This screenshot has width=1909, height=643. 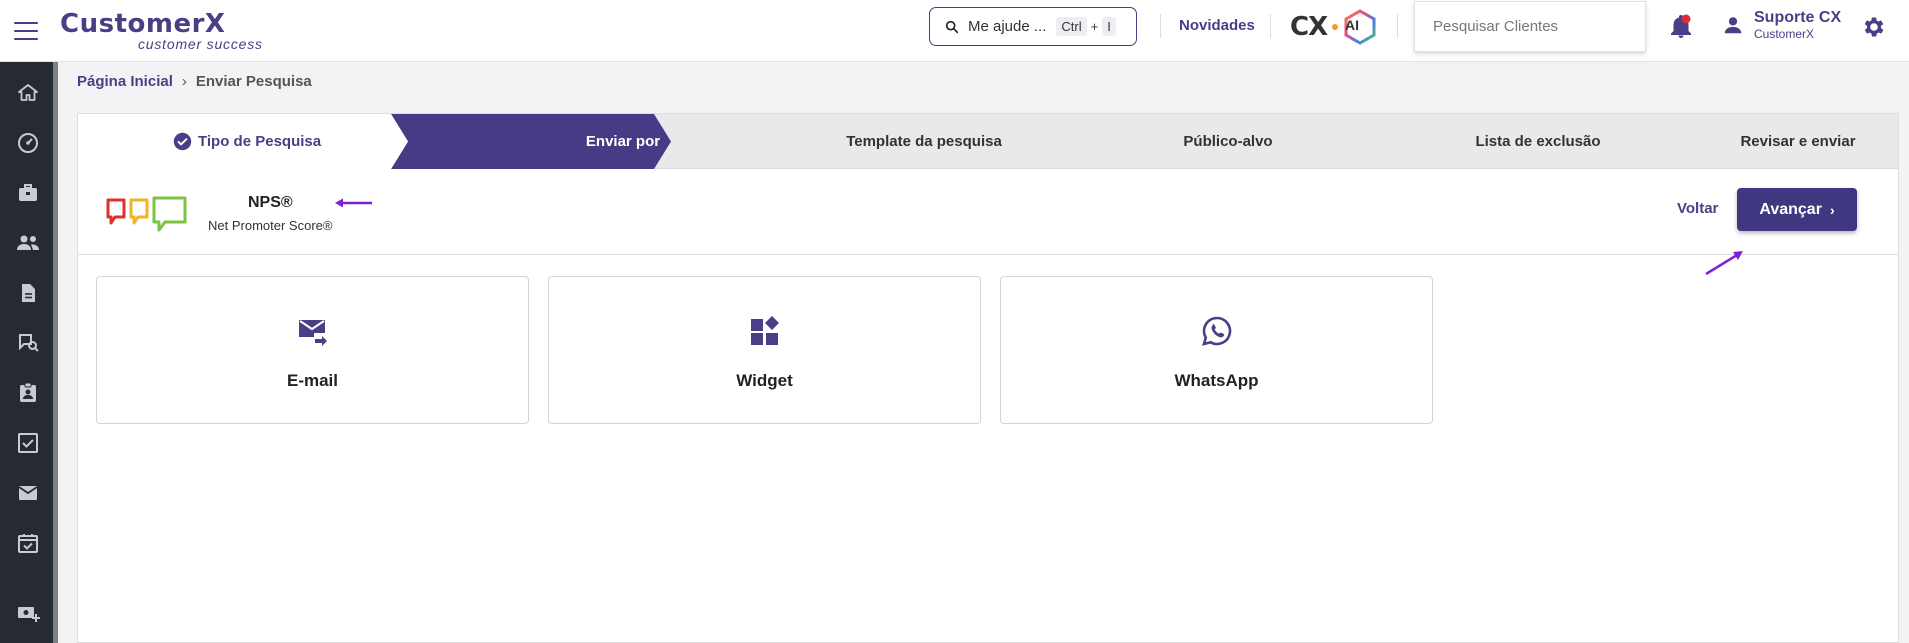 I want to click on user-icon, so click(x=1733, y=25).